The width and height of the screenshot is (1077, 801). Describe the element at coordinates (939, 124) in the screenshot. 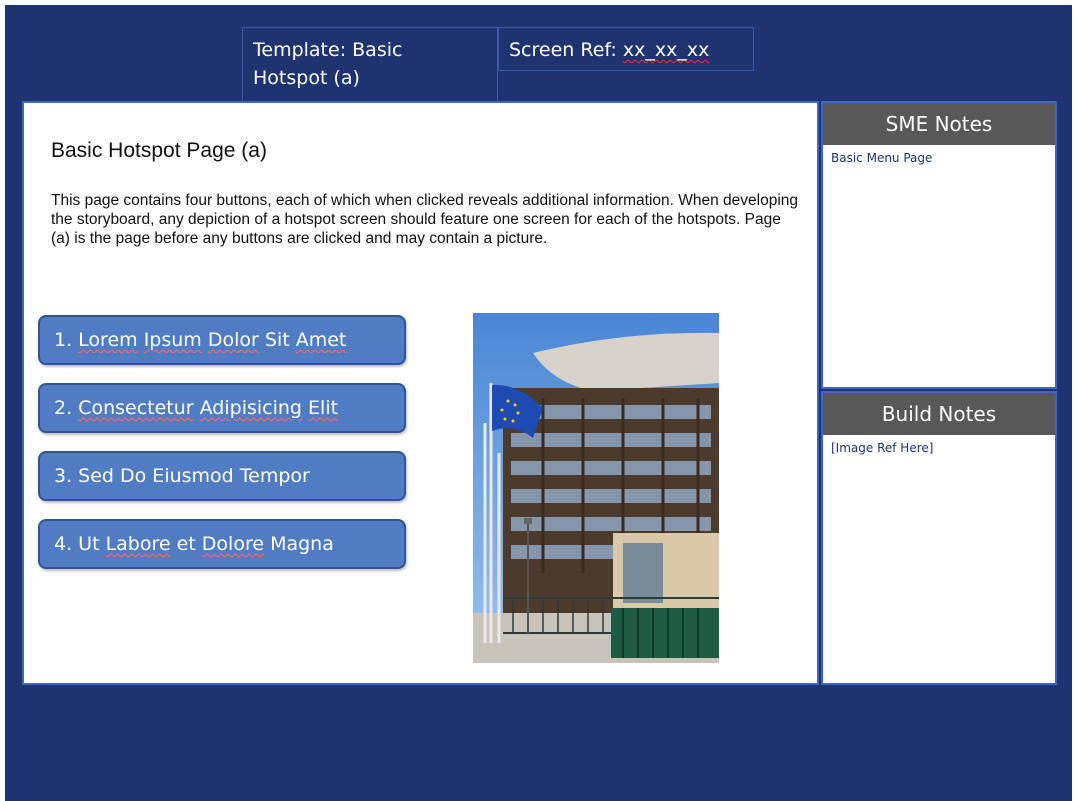

I see `sme-notes-heading: SME Notes` at that location.